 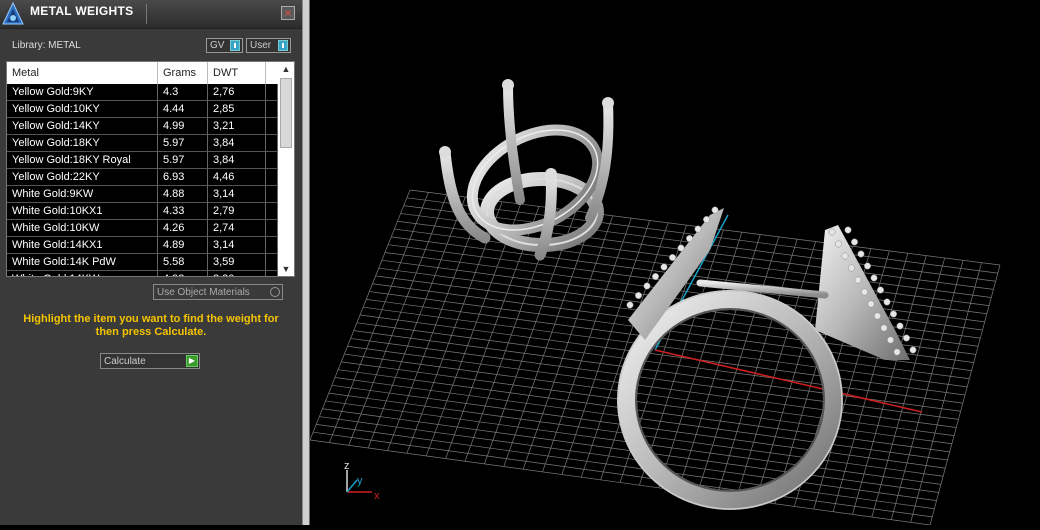 I want to click on table-row: White Gold:14KX1 4.89 3,14, so click(x=142, y=245).